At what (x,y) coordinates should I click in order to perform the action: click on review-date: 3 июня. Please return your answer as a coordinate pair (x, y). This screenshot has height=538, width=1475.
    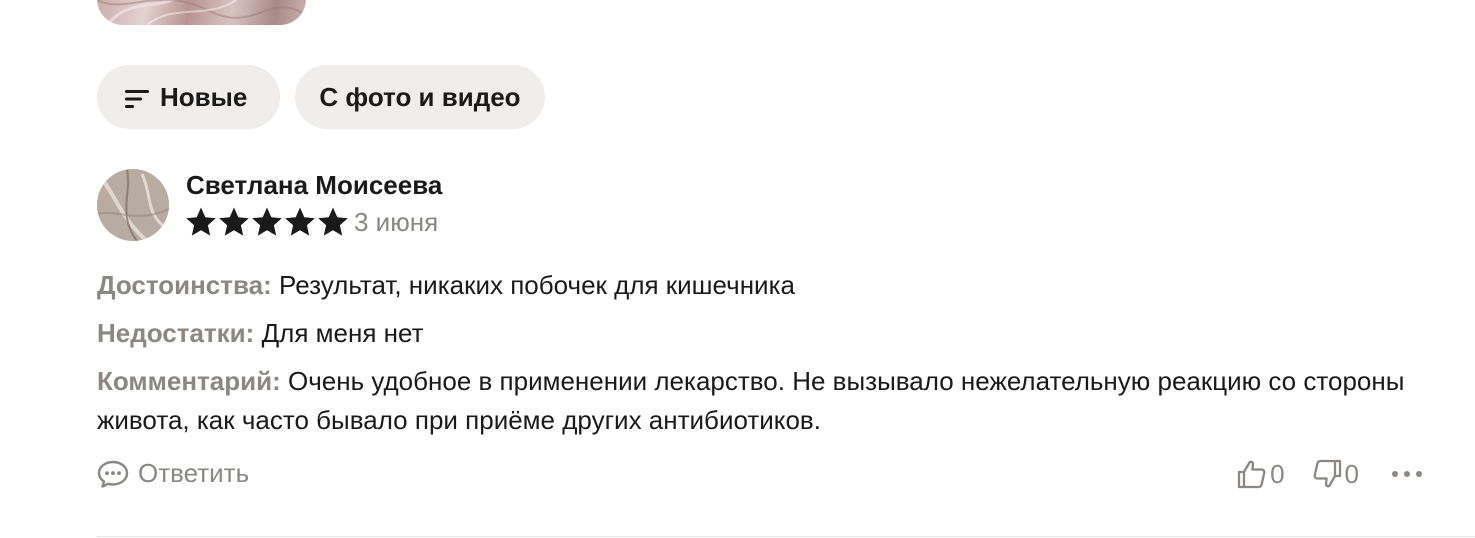
    Looking at the image, I should click on (396, 222).